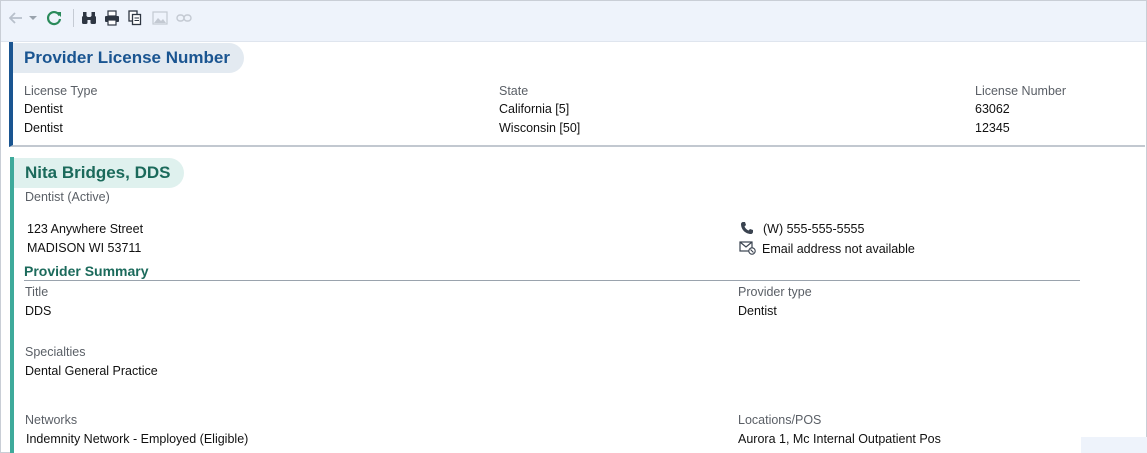 This screenshot has width=1147, height=453. I want to click on specialties-label: Specialties, so click(55, 352).